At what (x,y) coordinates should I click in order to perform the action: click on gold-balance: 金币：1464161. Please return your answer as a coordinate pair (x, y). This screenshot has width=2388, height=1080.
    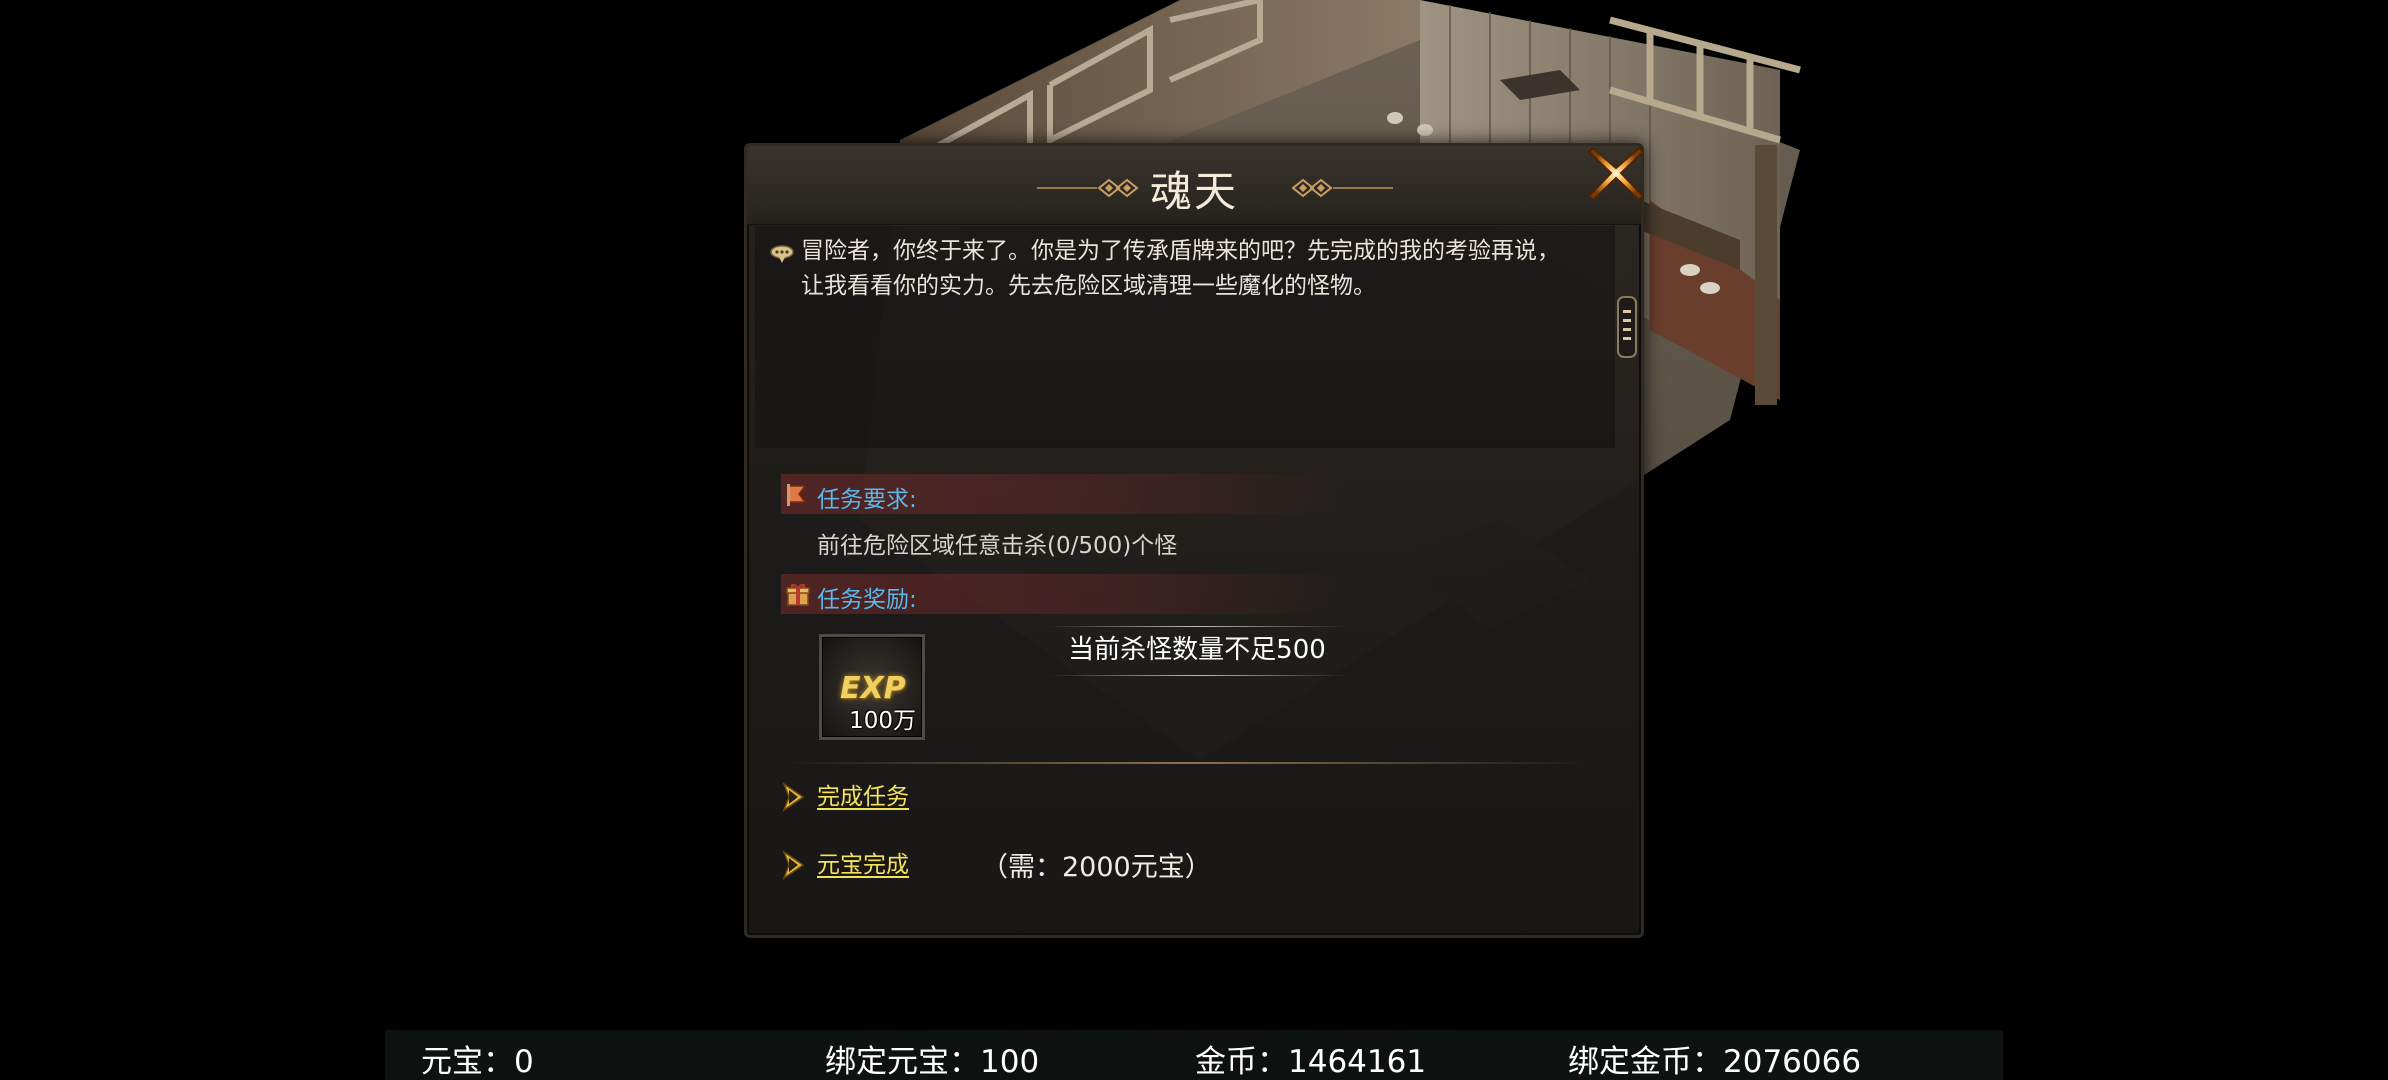
    Looking at the image, I should click on (1311, 1062).